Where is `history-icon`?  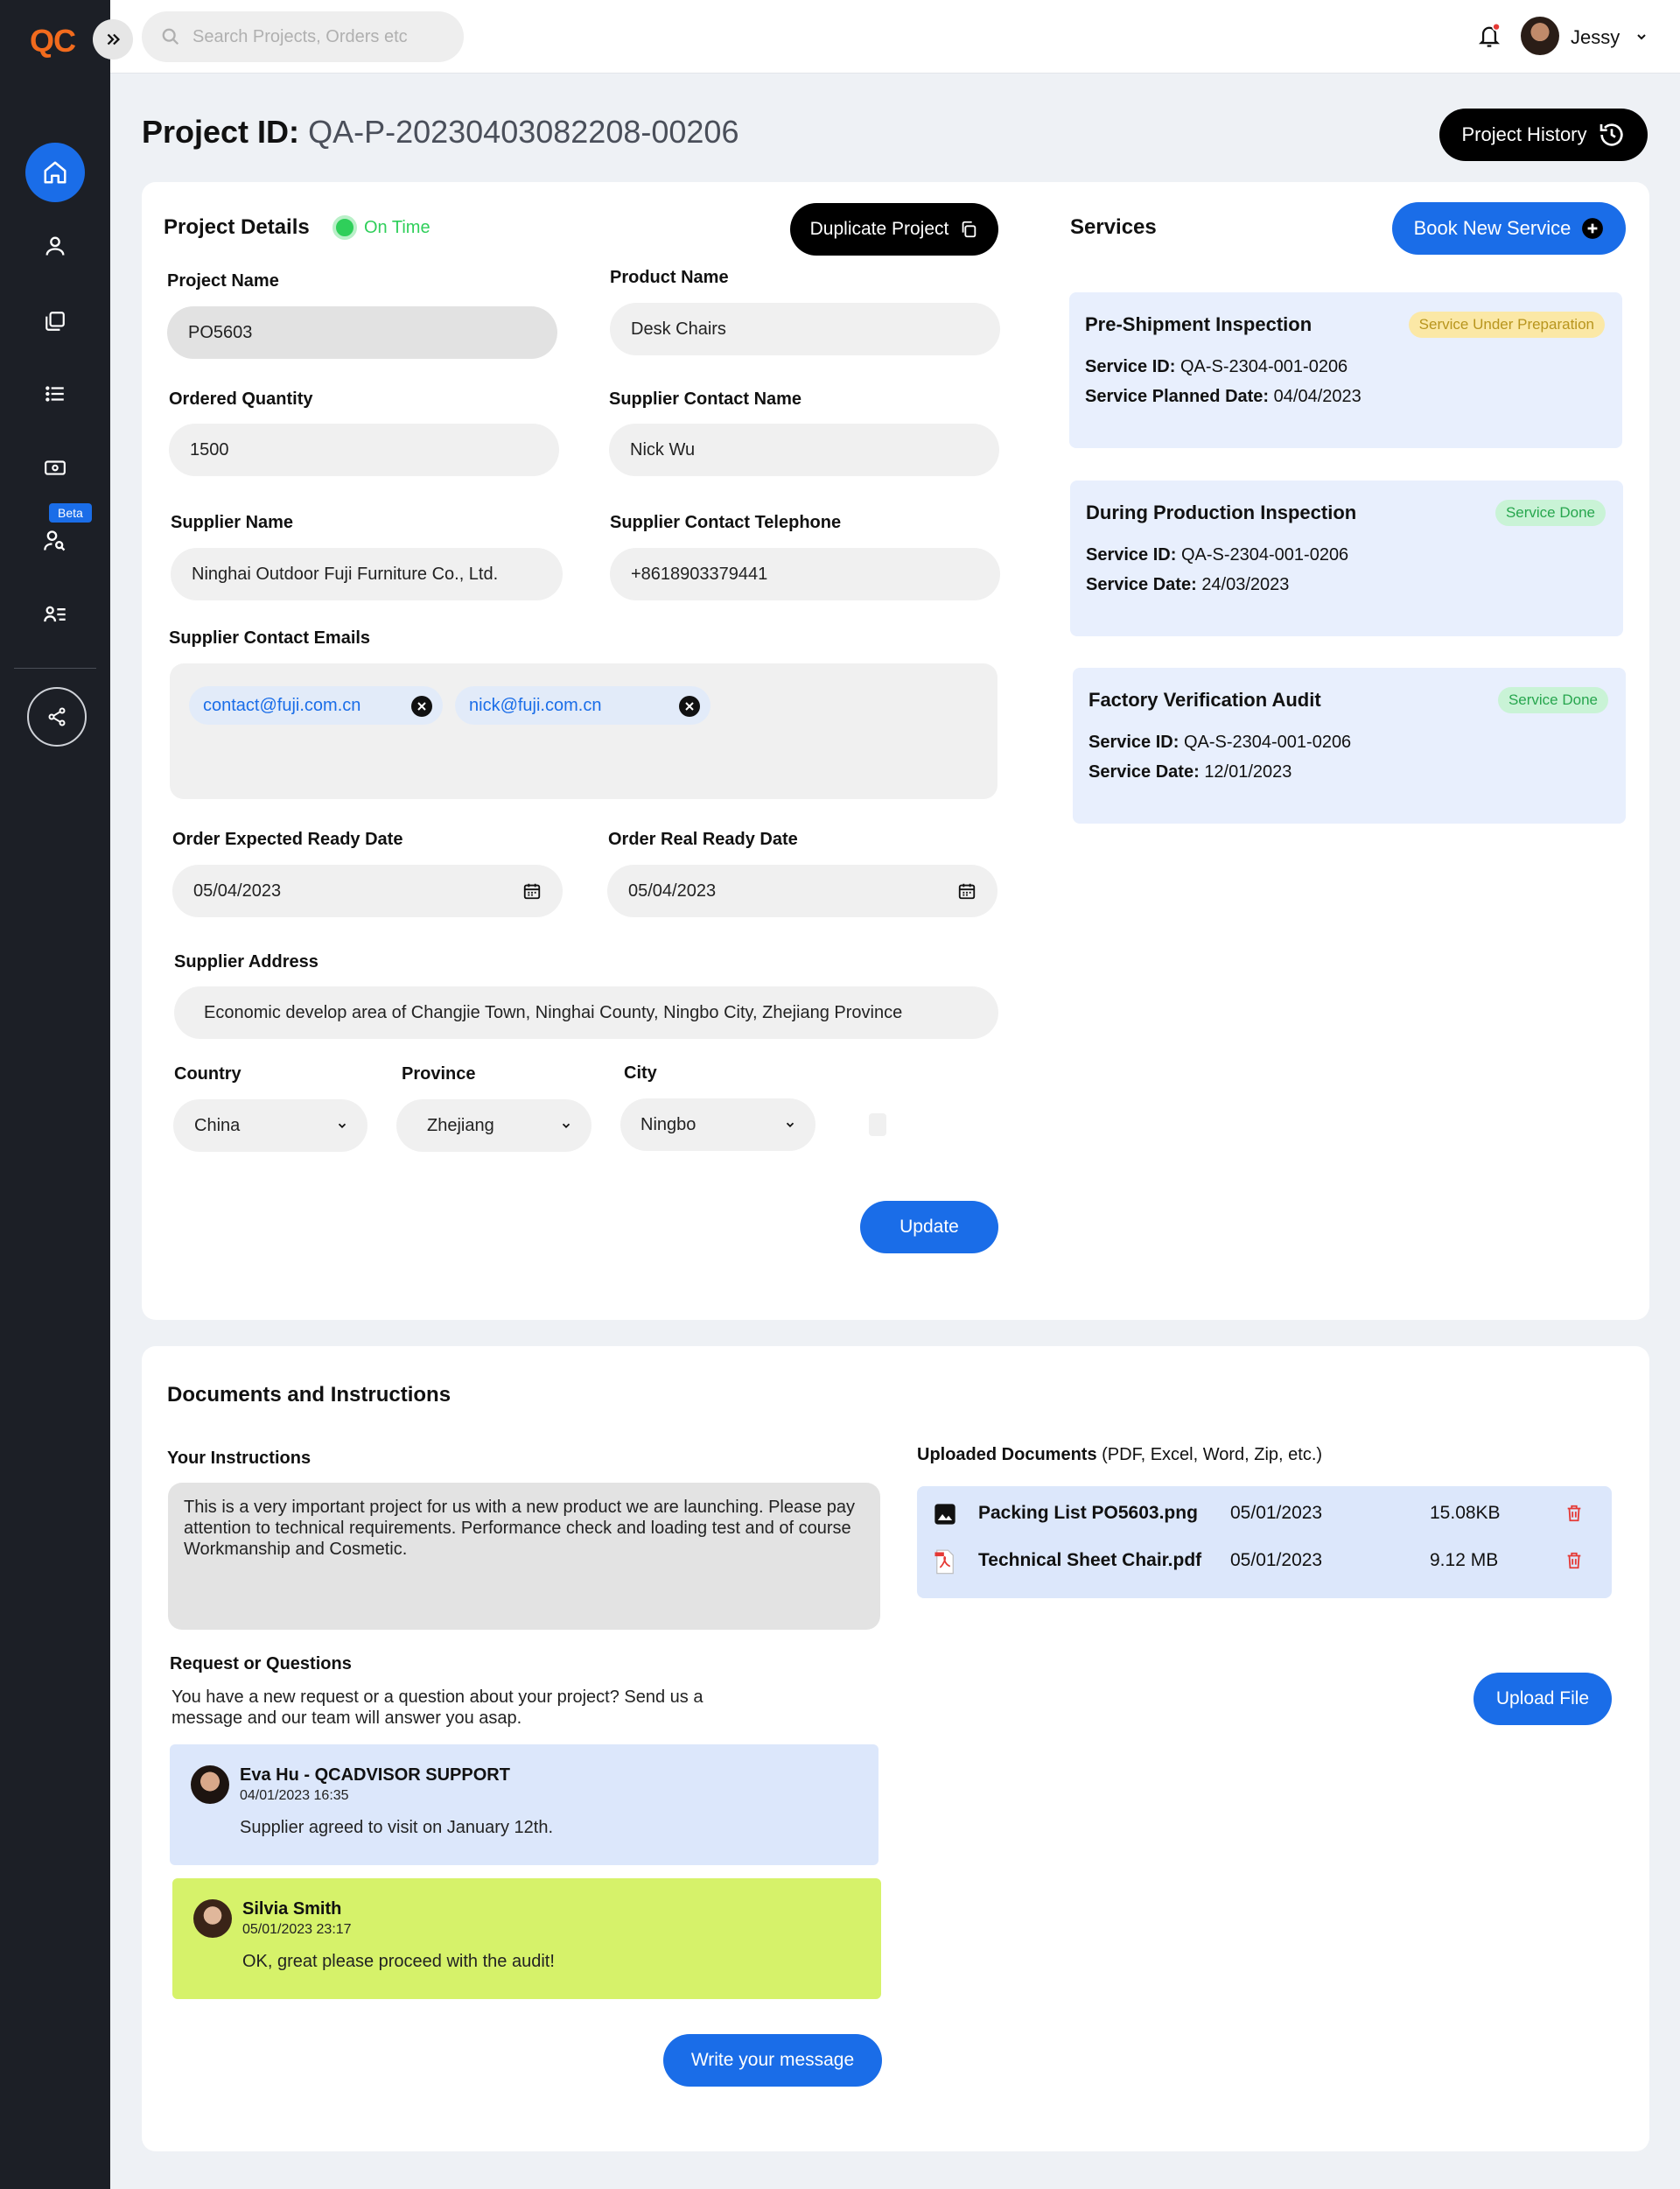
history-icon is located at coordinates (1611, 134).